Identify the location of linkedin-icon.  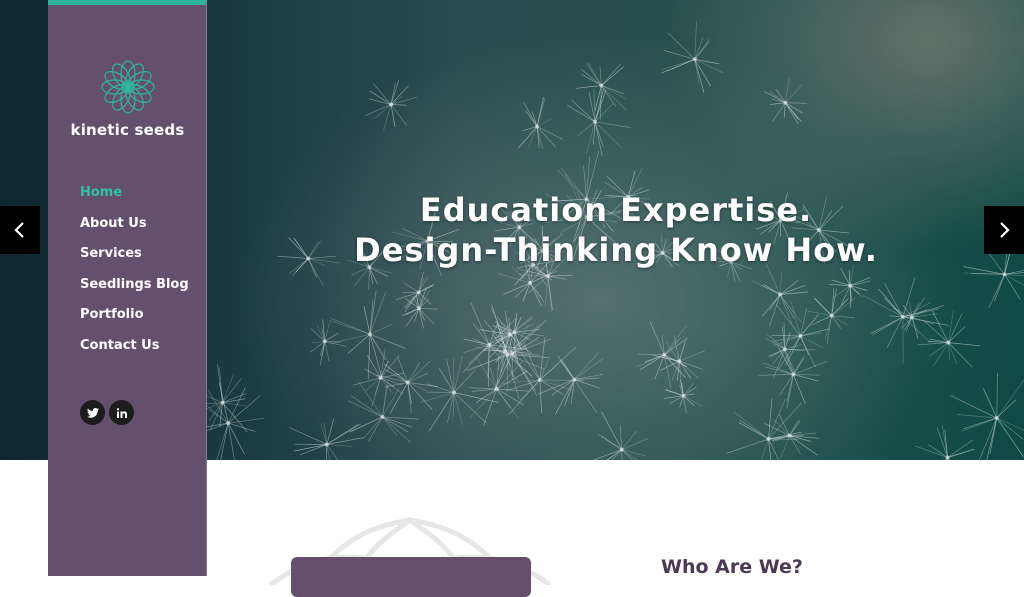
(122, 413).